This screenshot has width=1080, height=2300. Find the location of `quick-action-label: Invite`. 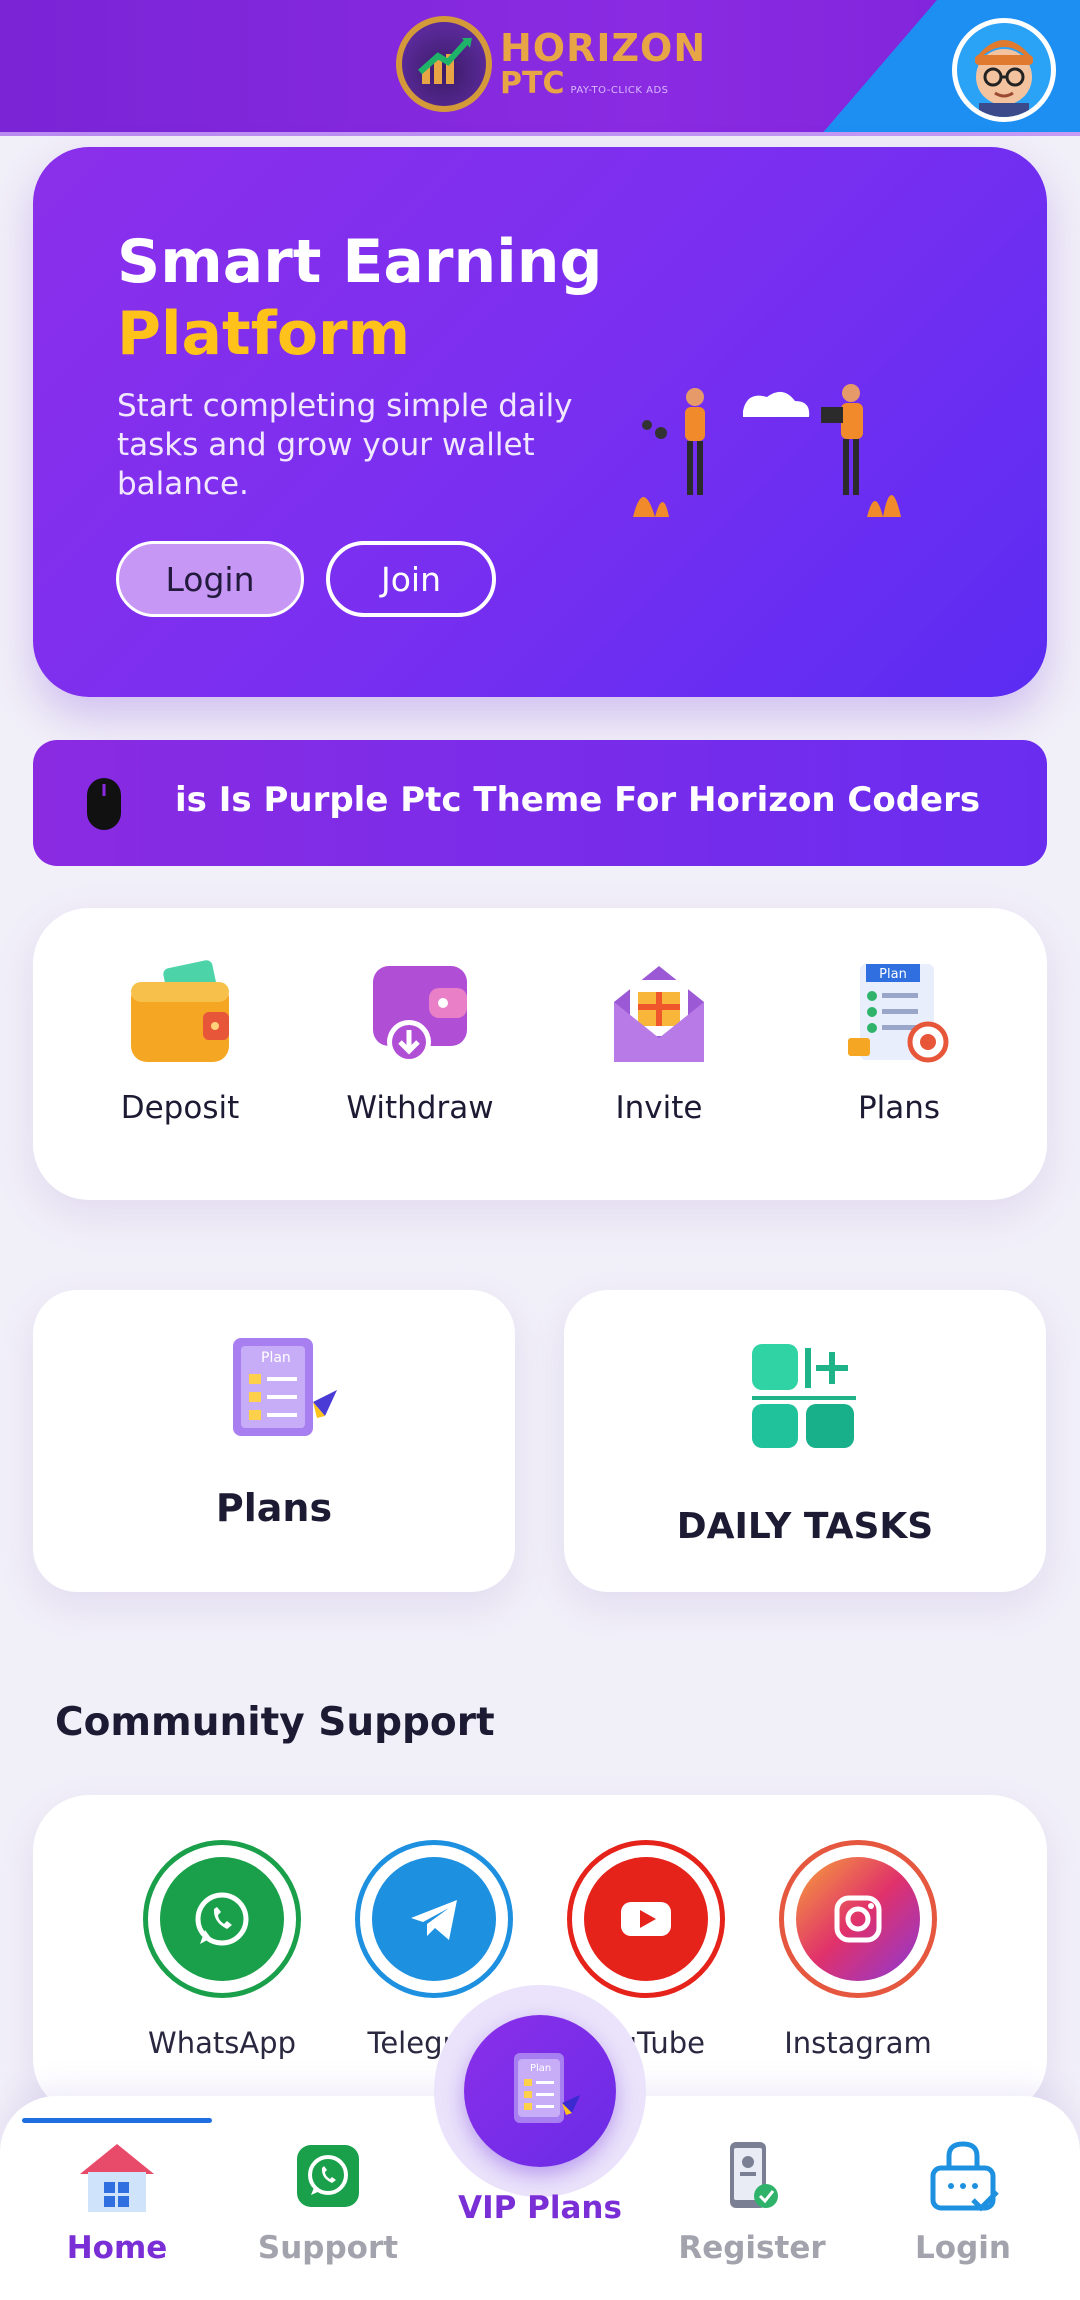

quick-action-label: Invite is located at coordinates (659, 1108).